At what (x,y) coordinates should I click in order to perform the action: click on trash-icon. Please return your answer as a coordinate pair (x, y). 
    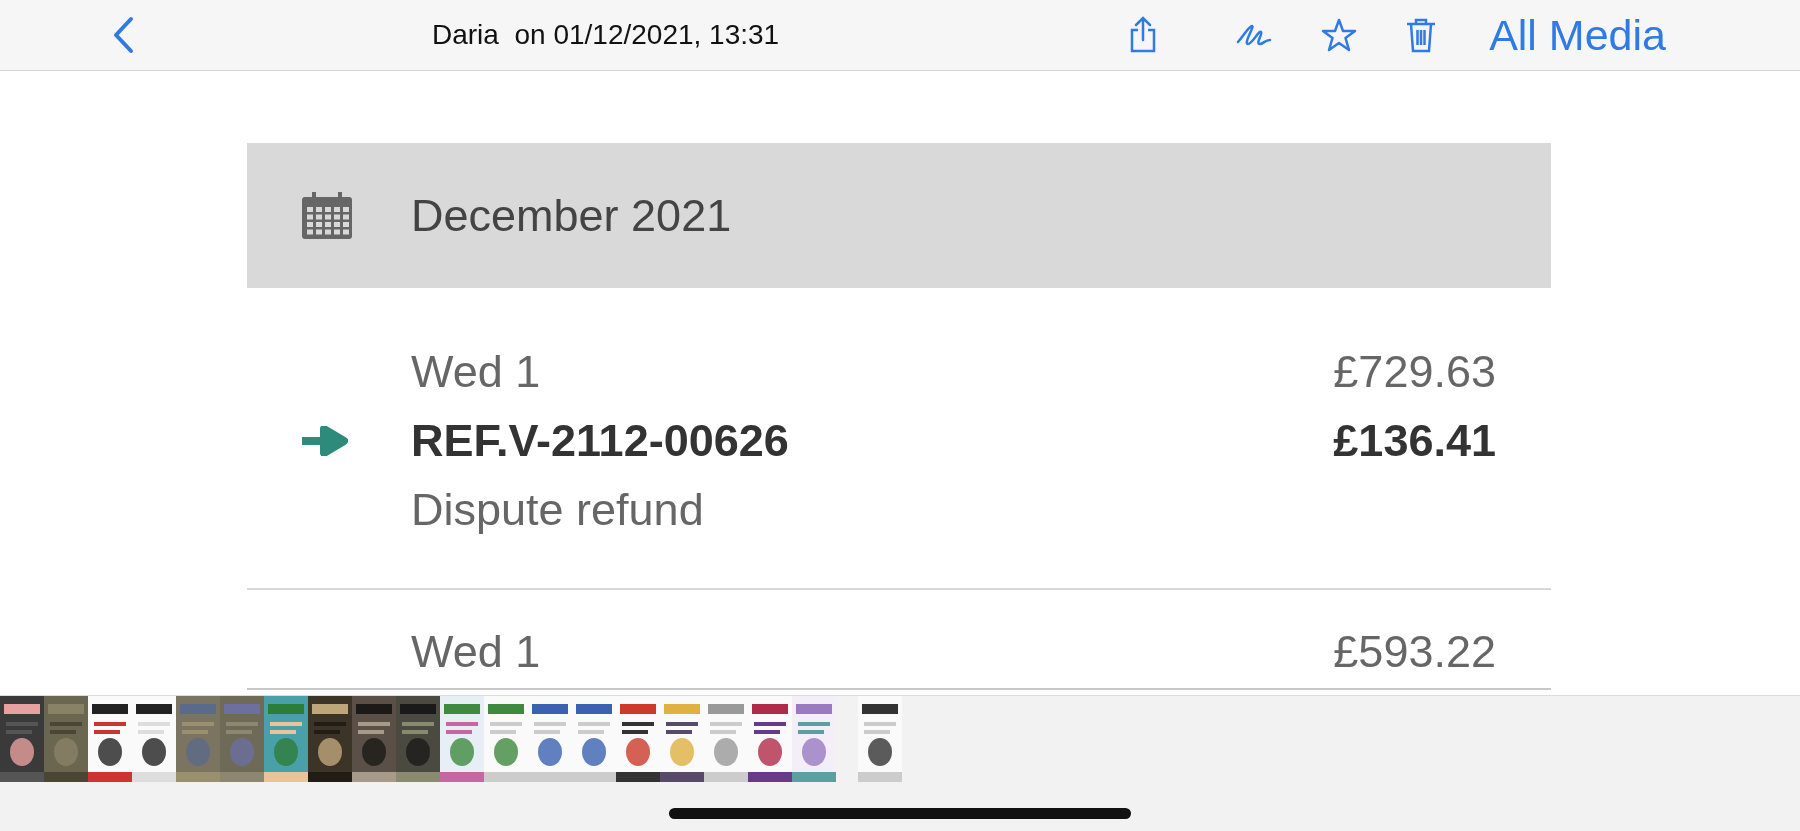
    Looking at the image, I should click on (1421, 35).